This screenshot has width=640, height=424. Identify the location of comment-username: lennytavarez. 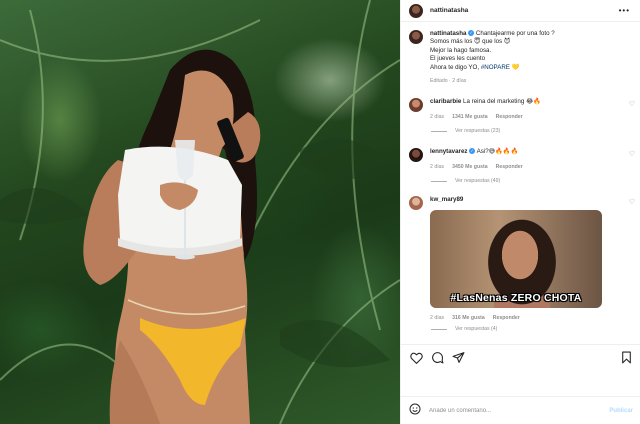
(449, 151).